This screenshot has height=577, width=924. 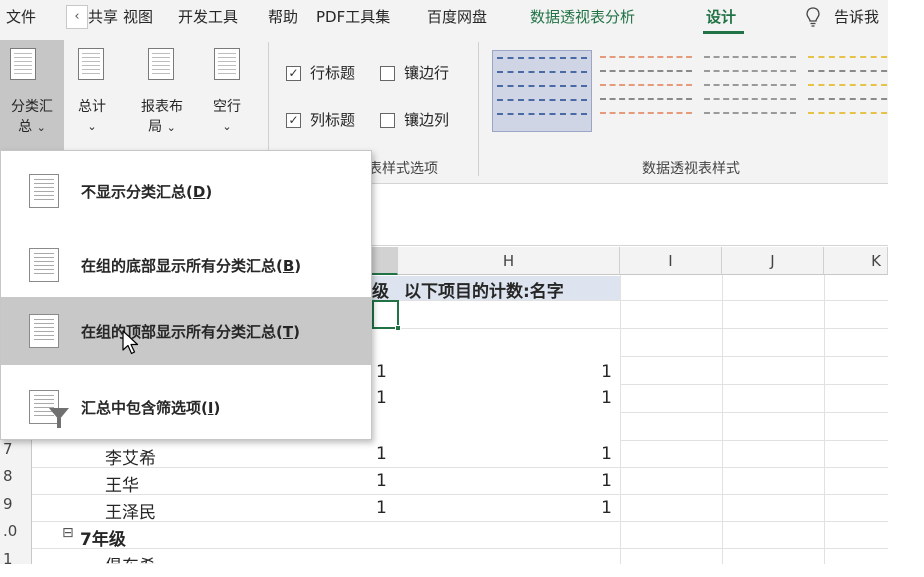 What do you see at coordinates (427, 120) in the screenshot?
I see `banded-cols-label: 镶边列` at bounding box center [427, 120].